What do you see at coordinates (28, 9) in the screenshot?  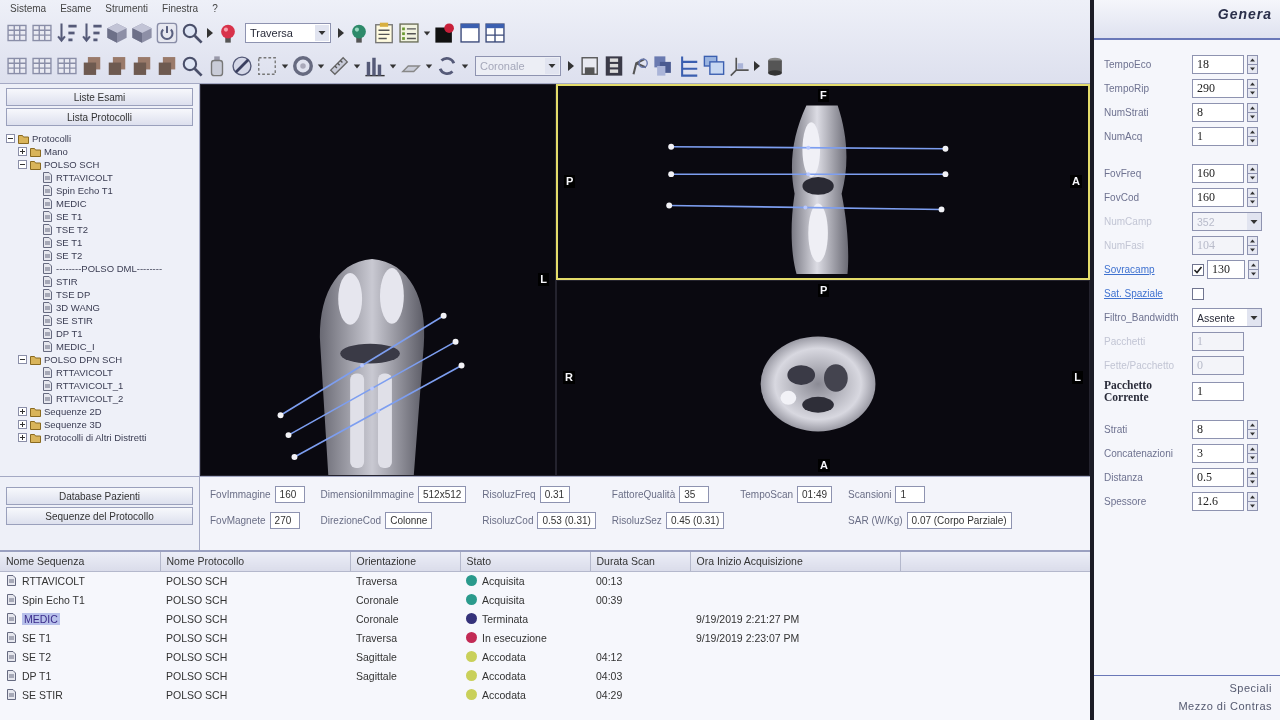 I see `menu-item: Sistema` at bounding box center [28, 9].